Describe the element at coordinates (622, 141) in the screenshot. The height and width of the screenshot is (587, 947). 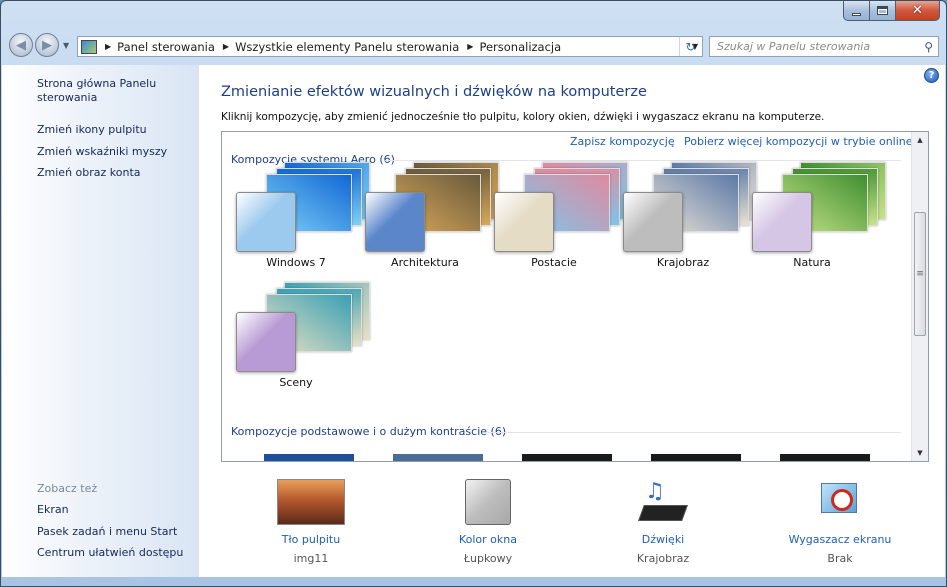
I see `save-theme-link: Zapisz kompozycję` at that location.